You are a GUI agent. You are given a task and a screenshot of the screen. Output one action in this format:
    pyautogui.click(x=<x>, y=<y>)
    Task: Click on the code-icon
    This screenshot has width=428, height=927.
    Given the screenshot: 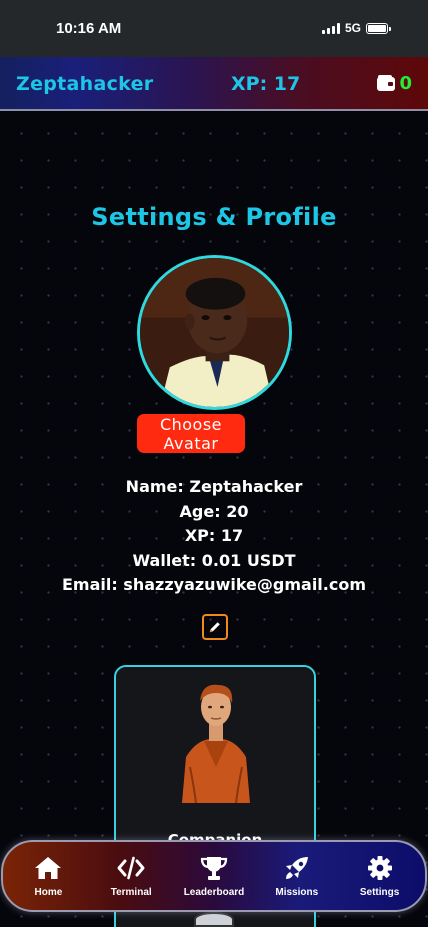 What is the action you would take?
    pyautogui.click(x=131, y=867)
    